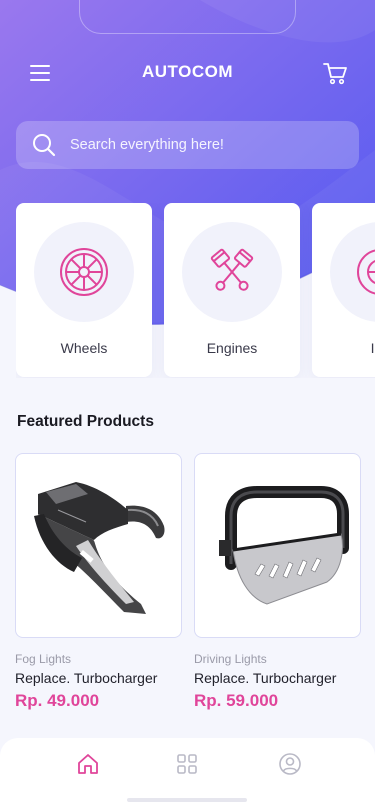  What do you see at coordinates (236, 700) in the screenshot?
I see `product-price: Rp. 59.000` at bounding box center [236, 700].